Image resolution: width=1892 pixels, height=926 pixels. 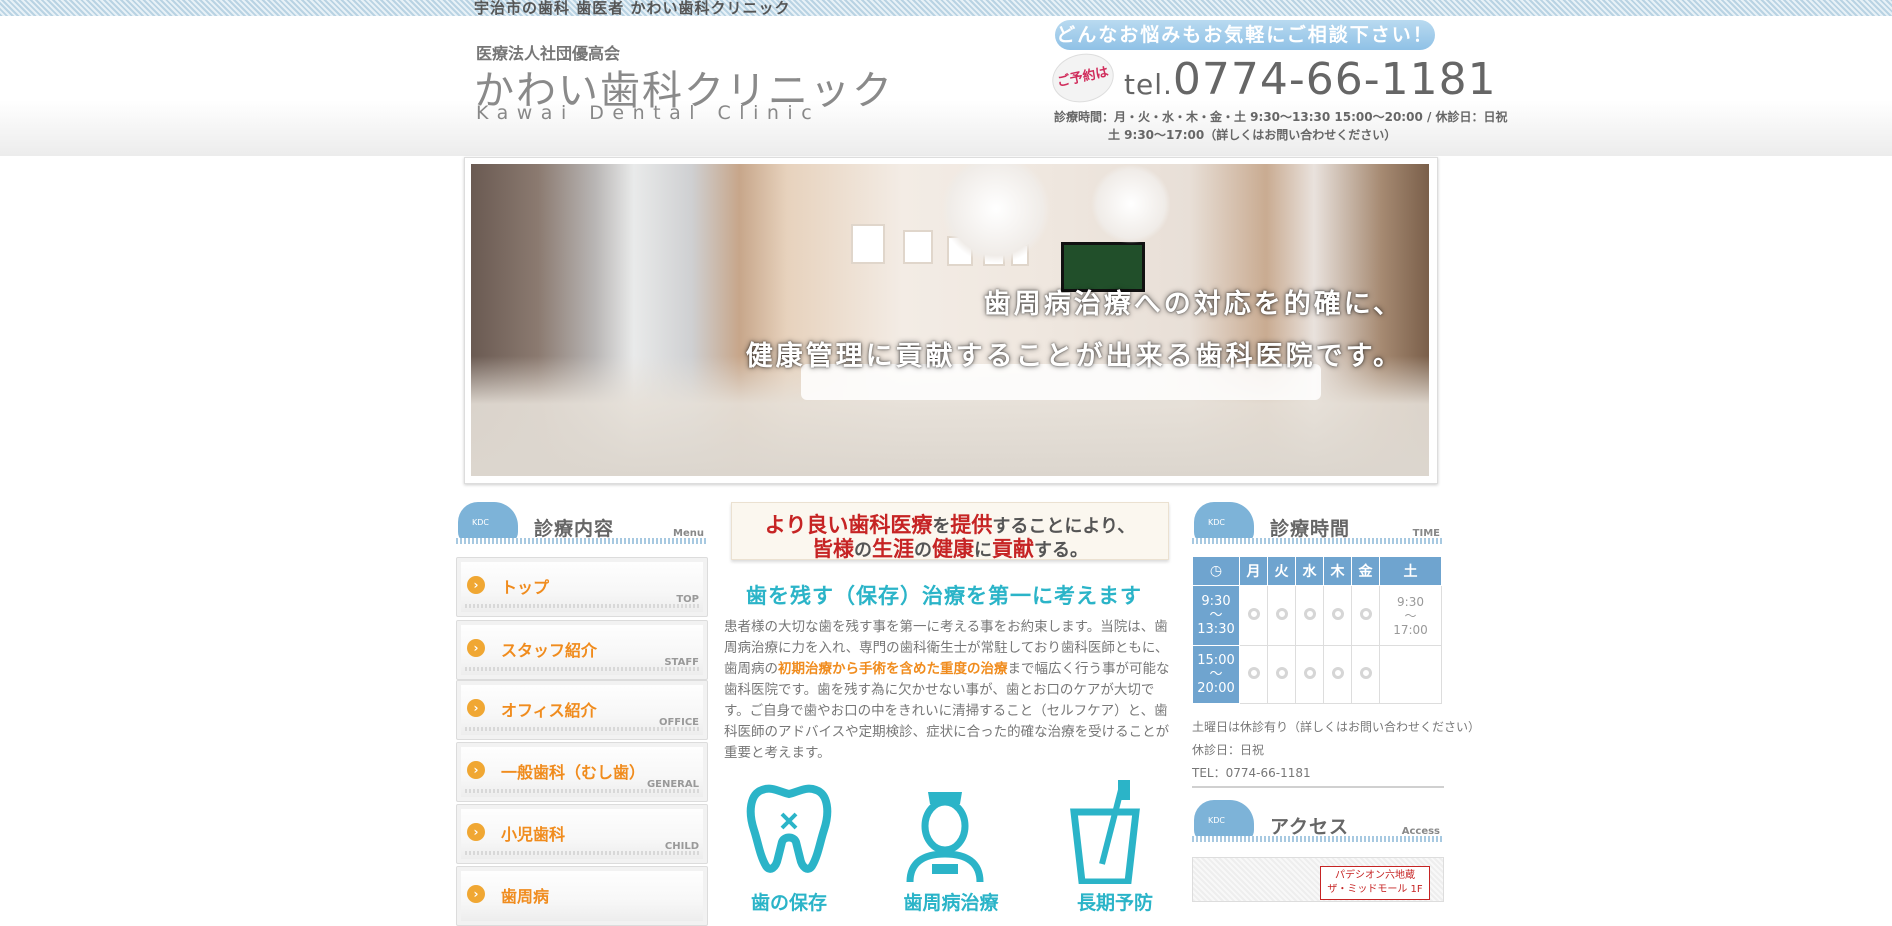 I want to click on toothbrush-cup-icon, so click(x=1105, y=833).